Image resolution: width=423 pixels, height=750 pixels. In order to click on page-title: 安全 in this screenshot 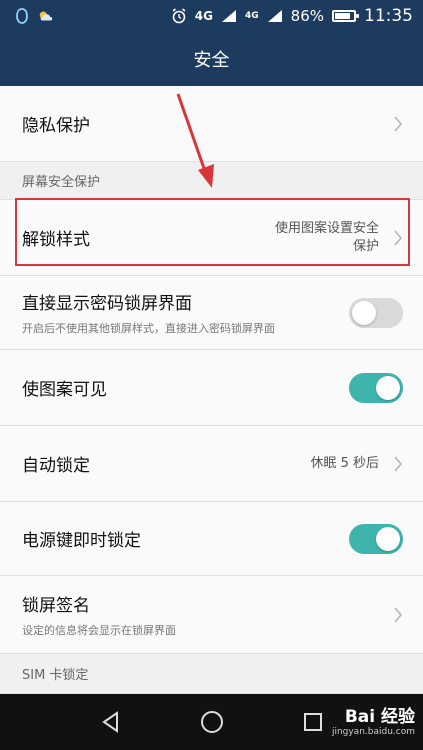, I will do `click(211, 60)`.